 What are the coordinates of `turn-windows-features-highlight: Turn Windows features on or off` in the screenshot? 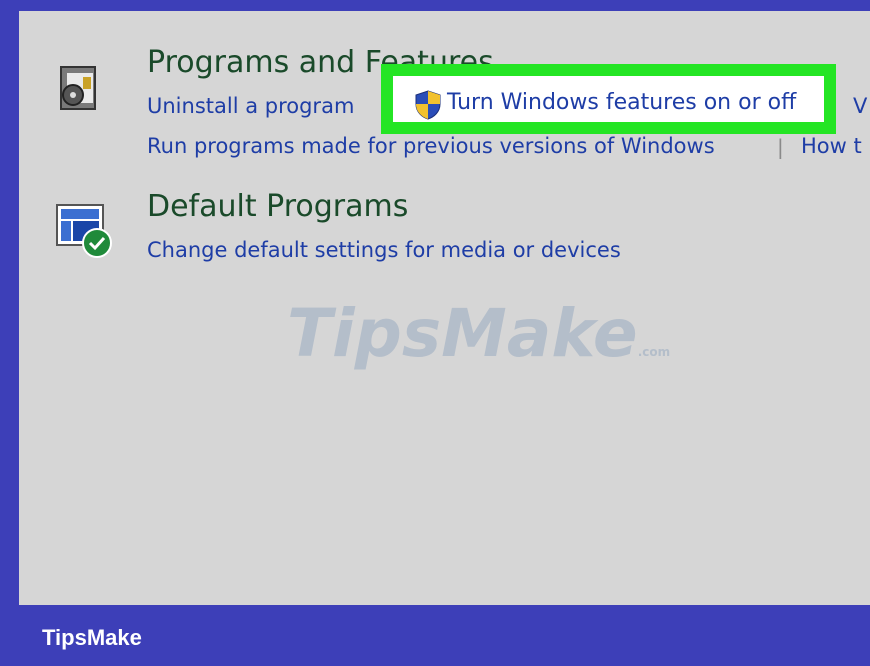 It's located at (608, 99).